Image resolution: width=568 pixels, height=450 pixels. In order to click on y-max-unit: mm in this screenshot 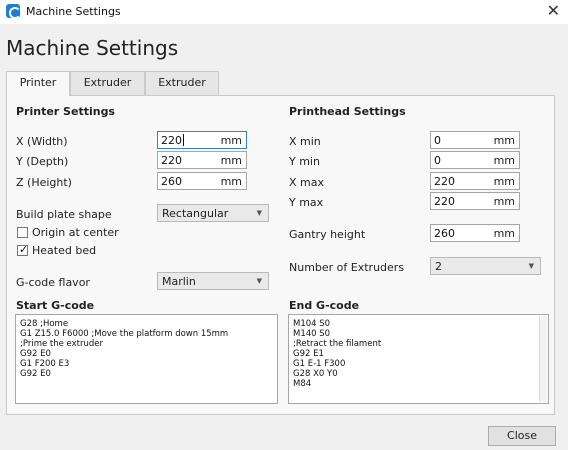, I will do `click(504, 201)`.